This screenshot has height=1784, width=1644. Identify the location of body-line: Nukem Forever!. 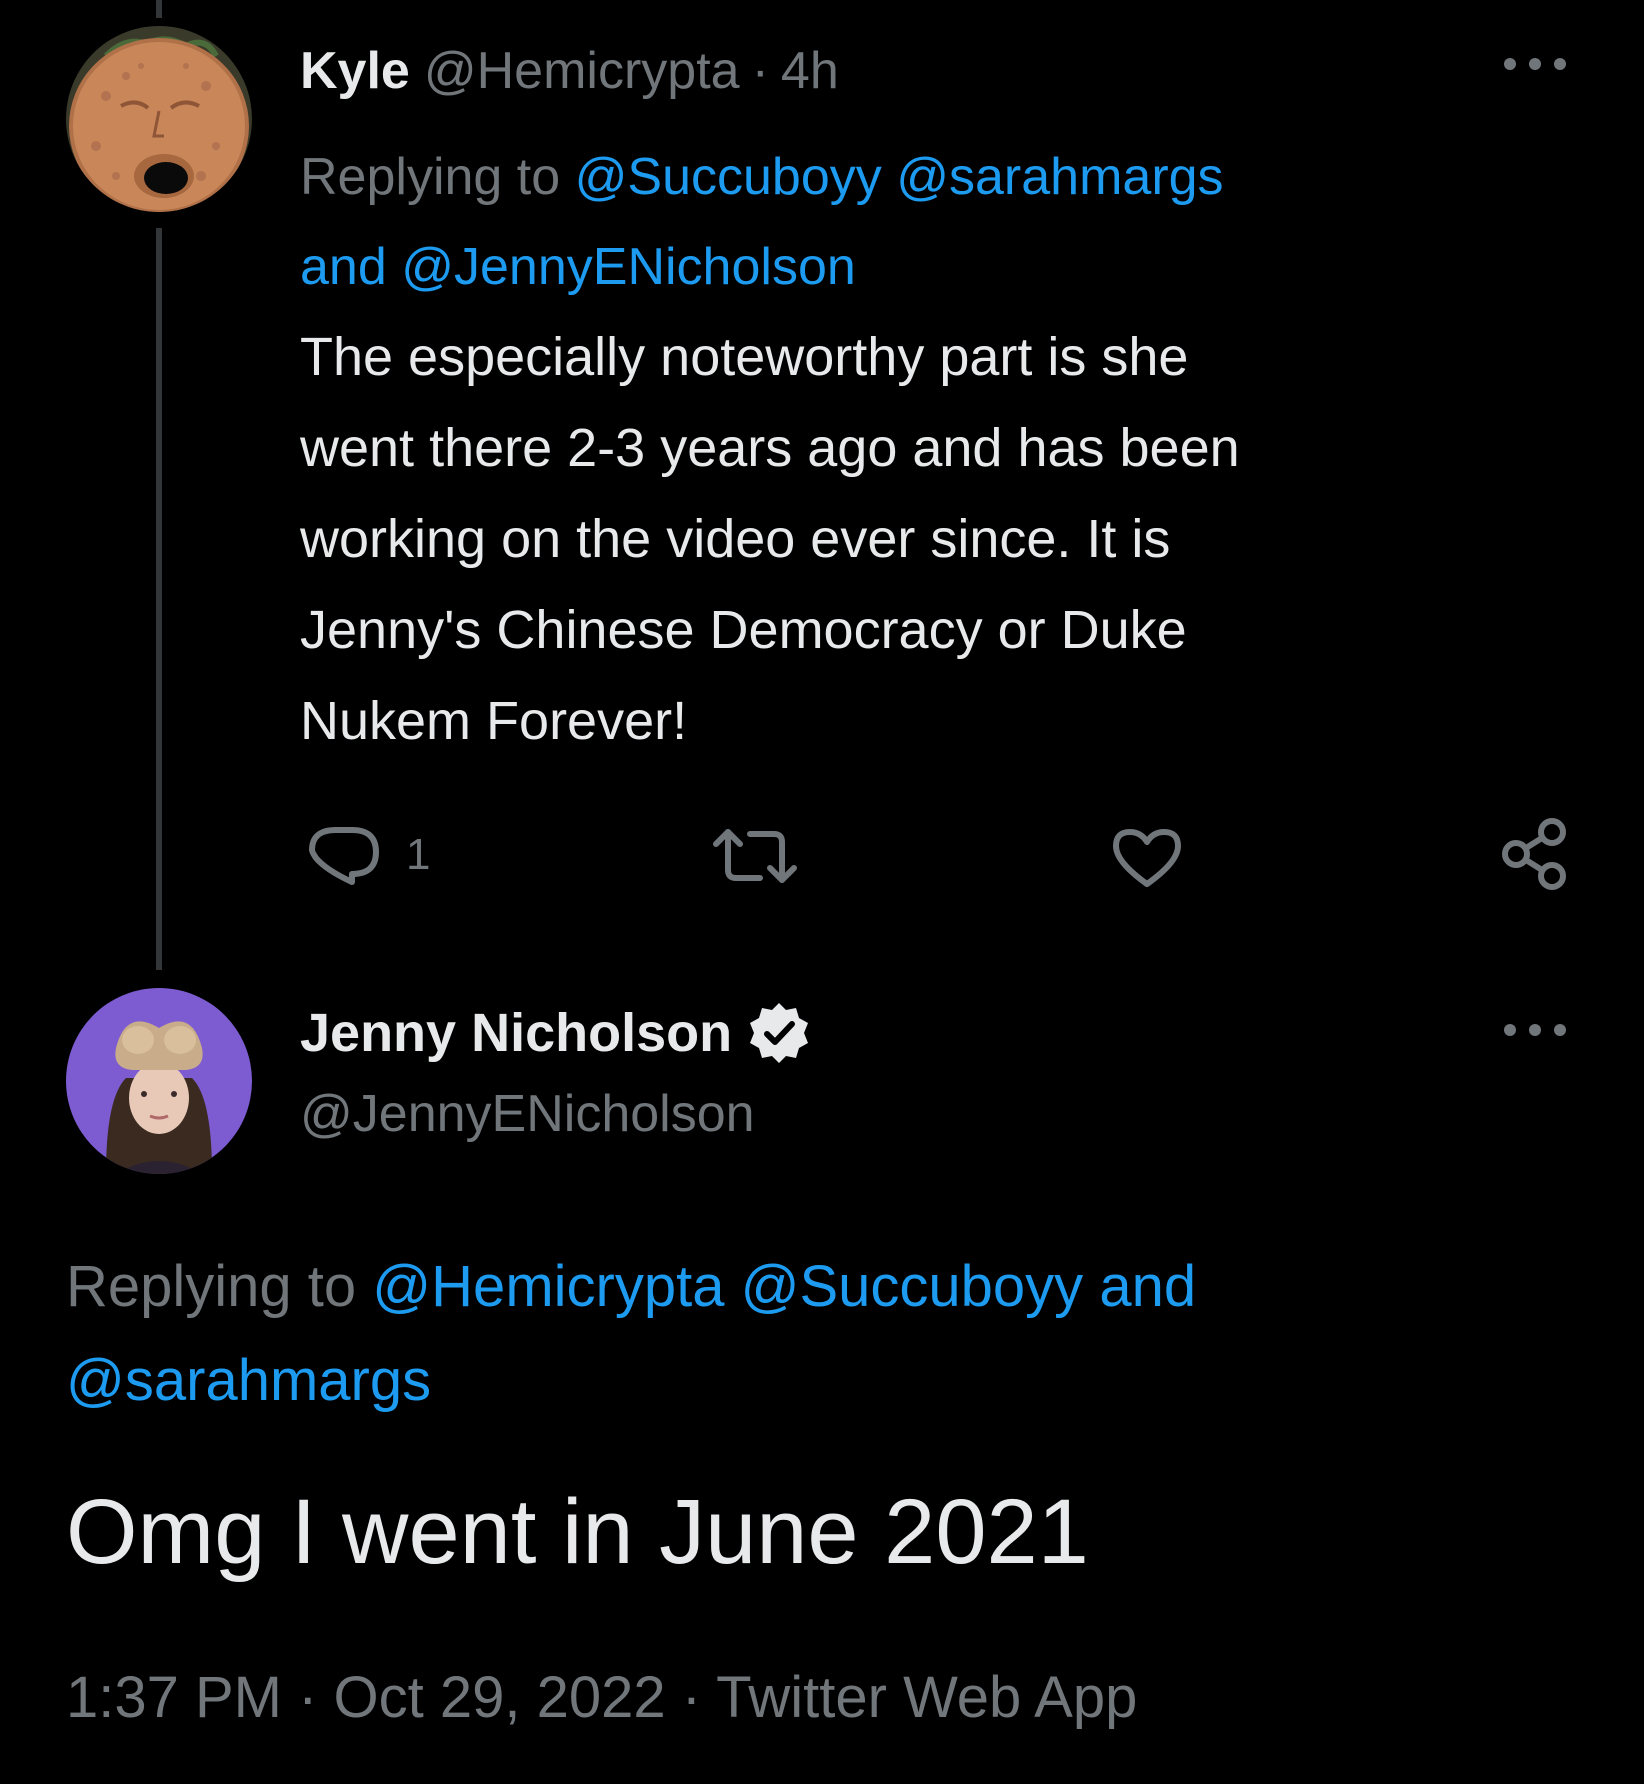
(494, 721).